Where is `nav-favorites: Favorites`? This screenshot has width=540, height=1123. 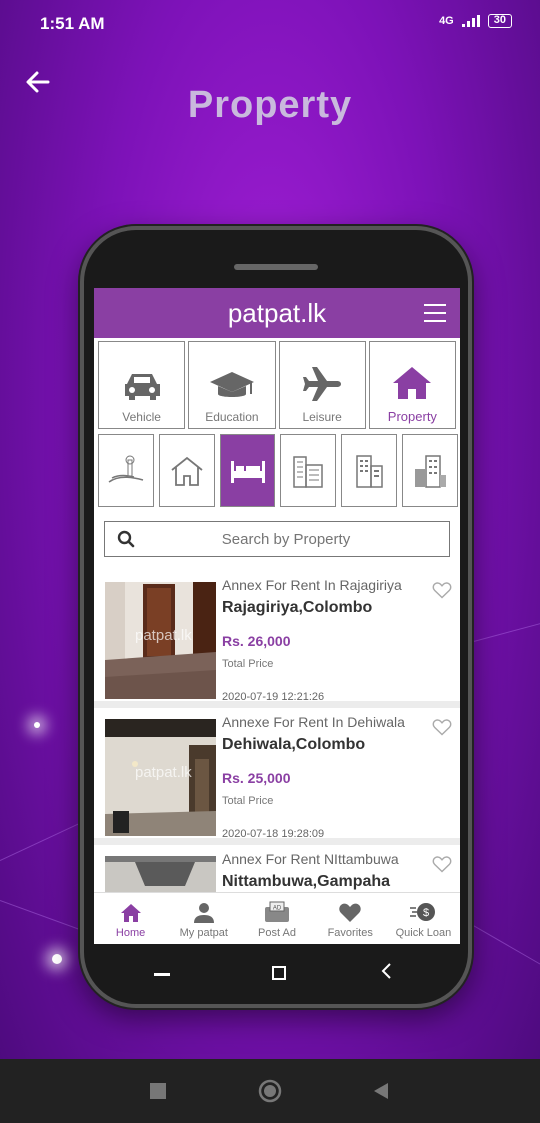
nav-favorites: Favorites is located at coordinates (350, 918).